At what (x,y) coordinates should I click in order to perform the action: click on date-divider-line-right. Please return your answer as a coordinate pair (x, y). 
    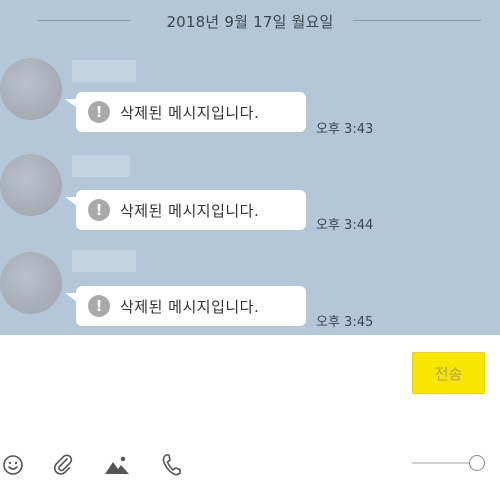
    Looking at the image, I should click on (417, 20).